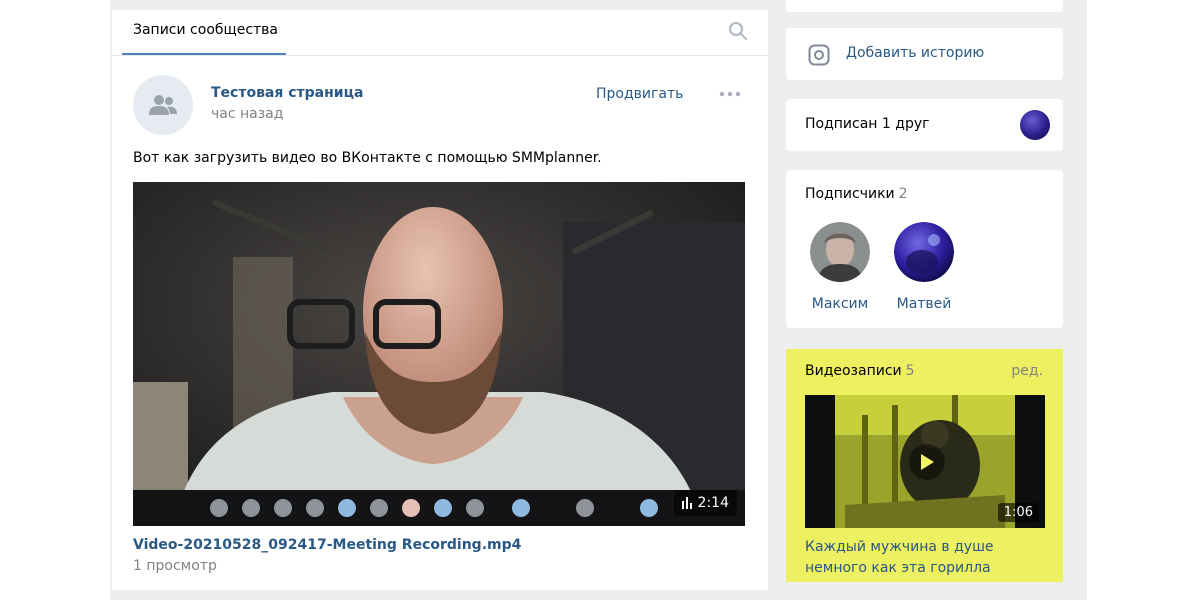 Image resolution: width=1200 pixels, height=600 pixels. I want to click on stats-icon, so click(686, 503).